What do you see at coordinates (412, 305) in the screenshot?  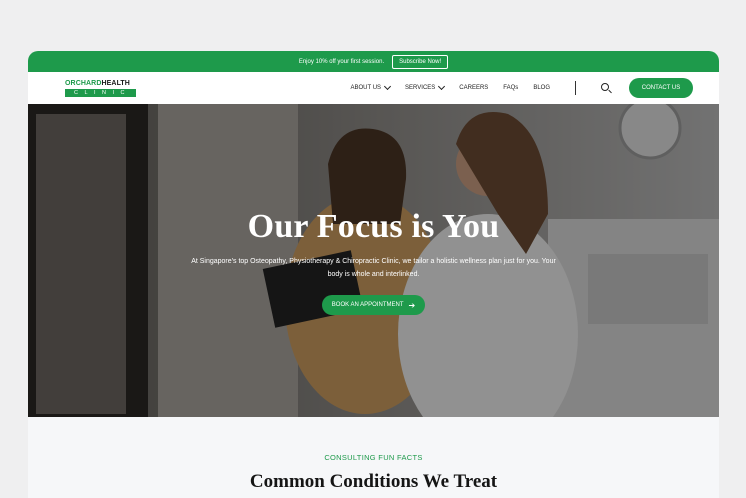 I see `arrow-right-icon: ➔` at bounding box center [412, 305].